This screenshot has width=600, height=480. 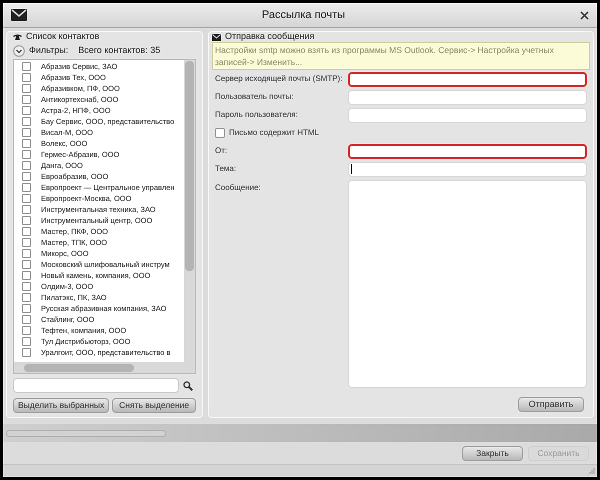 I want to click on search-icon, so click(x=188, y=385).